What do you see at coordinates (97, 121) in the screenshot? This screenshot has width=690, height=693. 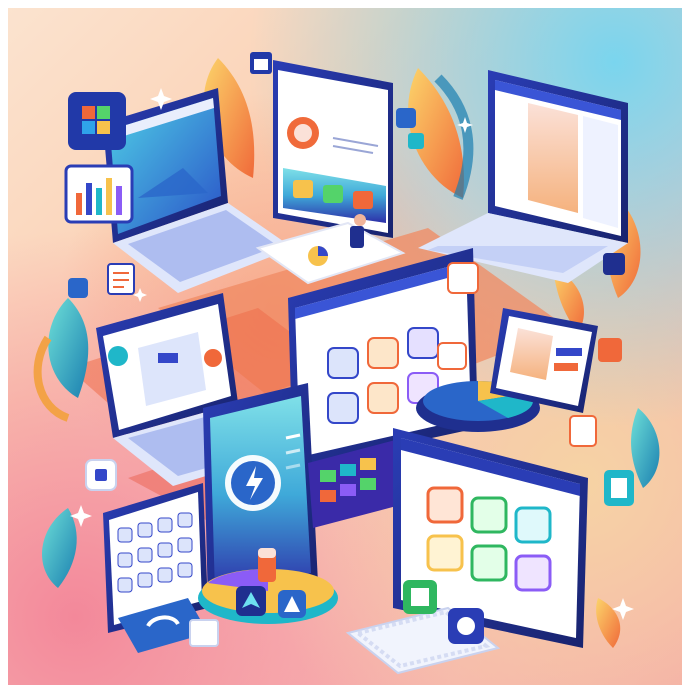 I see `windows-logo-icon` at bounding box center [97, 121].